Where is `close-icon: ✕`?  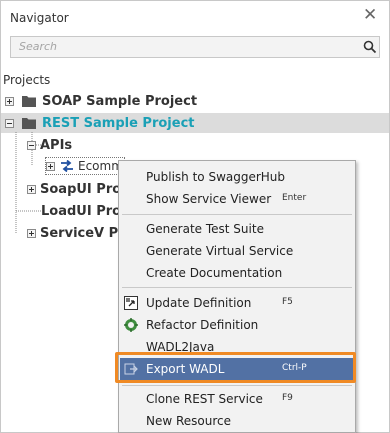
close-icon: ✕ is located at coordinates (370, 15).